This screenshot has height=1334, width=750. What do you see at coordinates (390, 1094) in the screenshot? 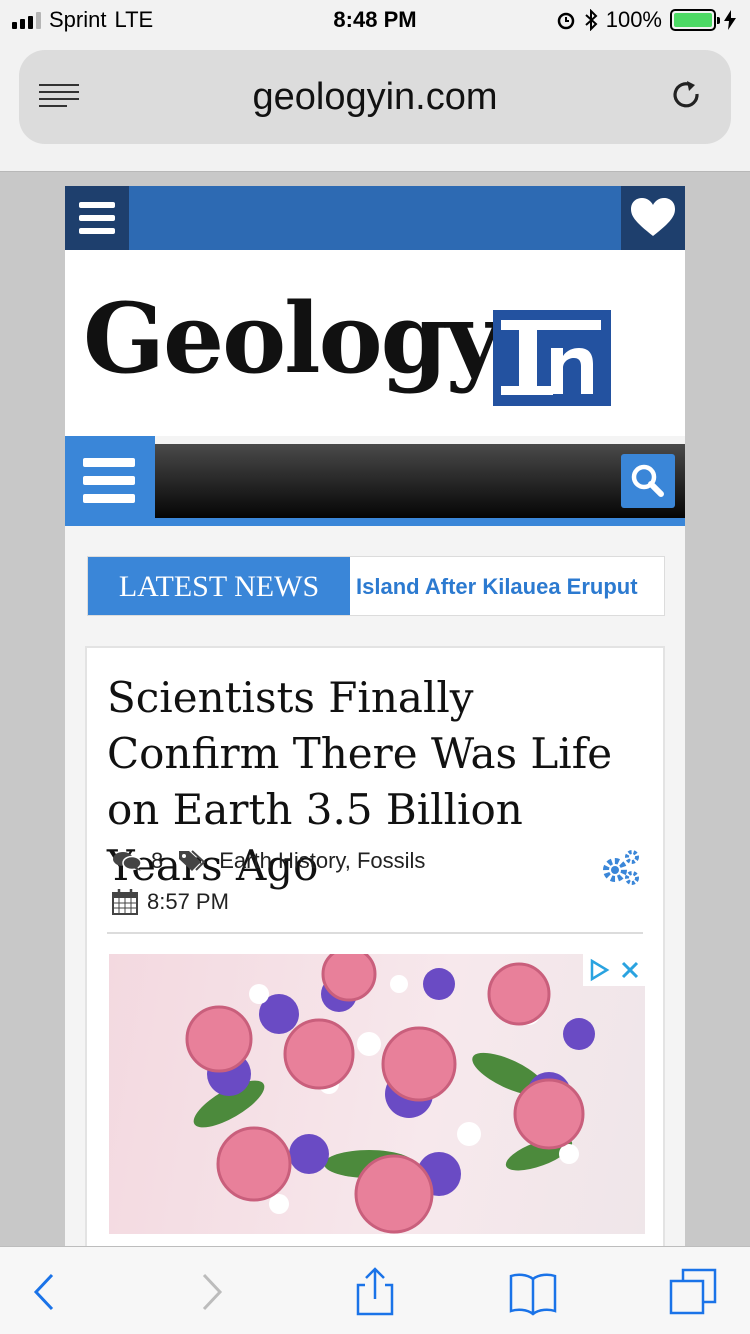
I see `flower-bouquet-image` at bounding box center [390, 1094].